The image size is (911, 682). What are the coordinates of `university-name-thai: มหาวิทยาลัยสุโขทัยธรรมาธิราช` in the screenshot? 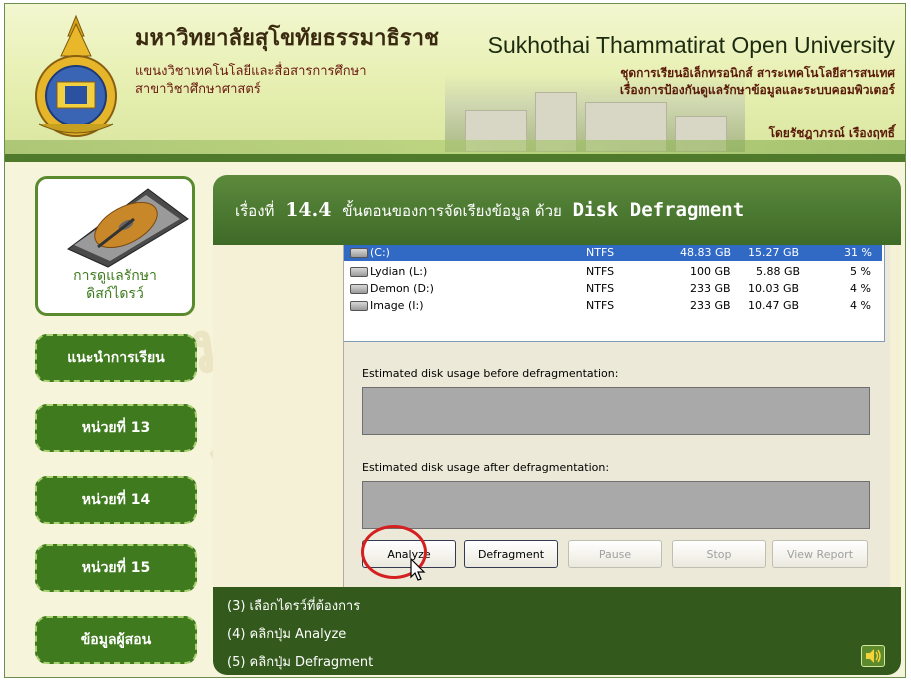 It's located at (287, 38).